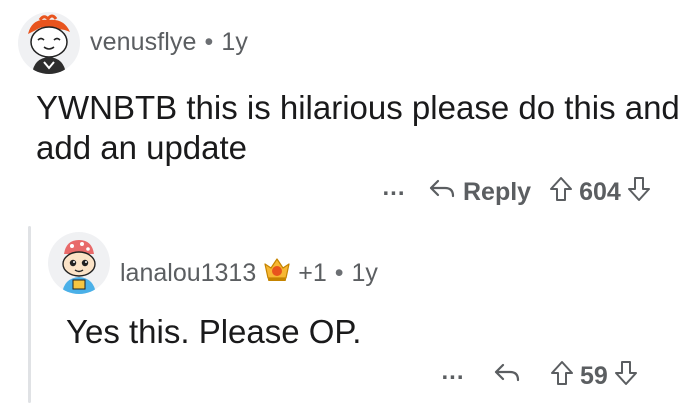 The image size is (700, 403). I want to click on award-count: +1, so click(312, 273).